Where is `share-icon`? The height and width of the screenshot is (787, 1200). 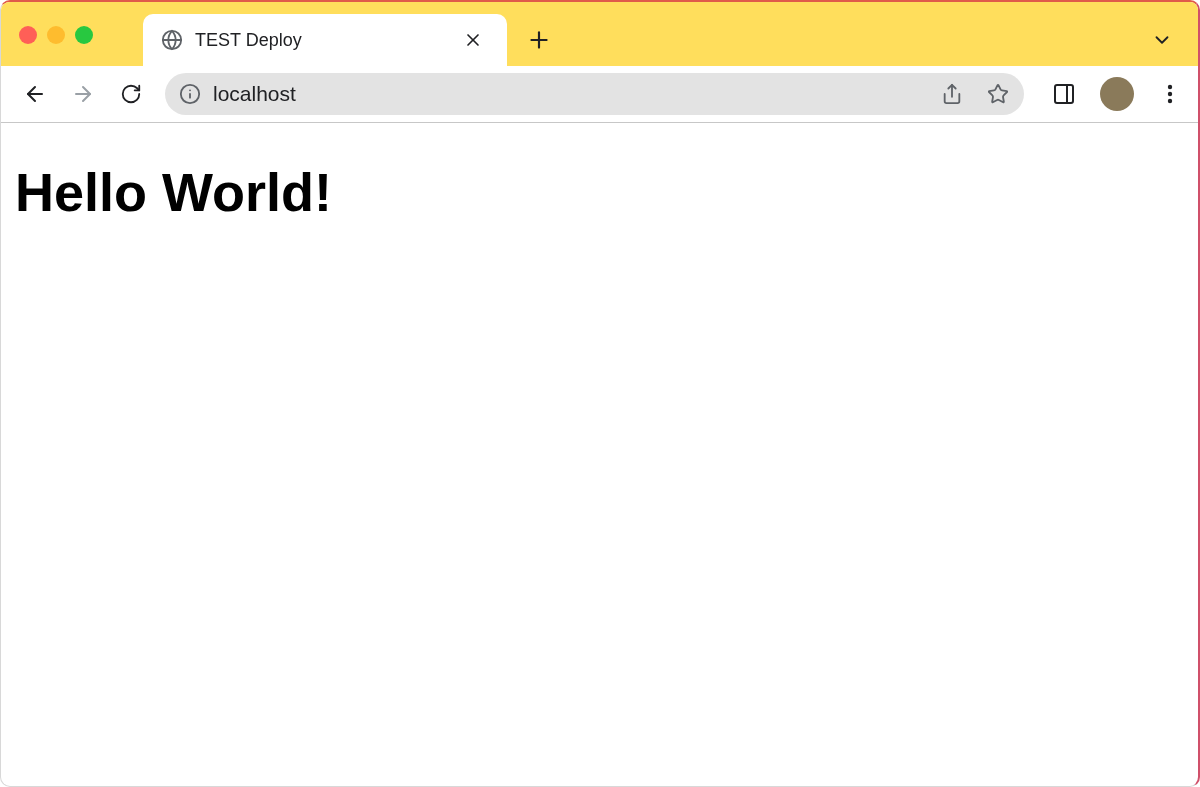
share-icon is located at coordinates (952, 94).